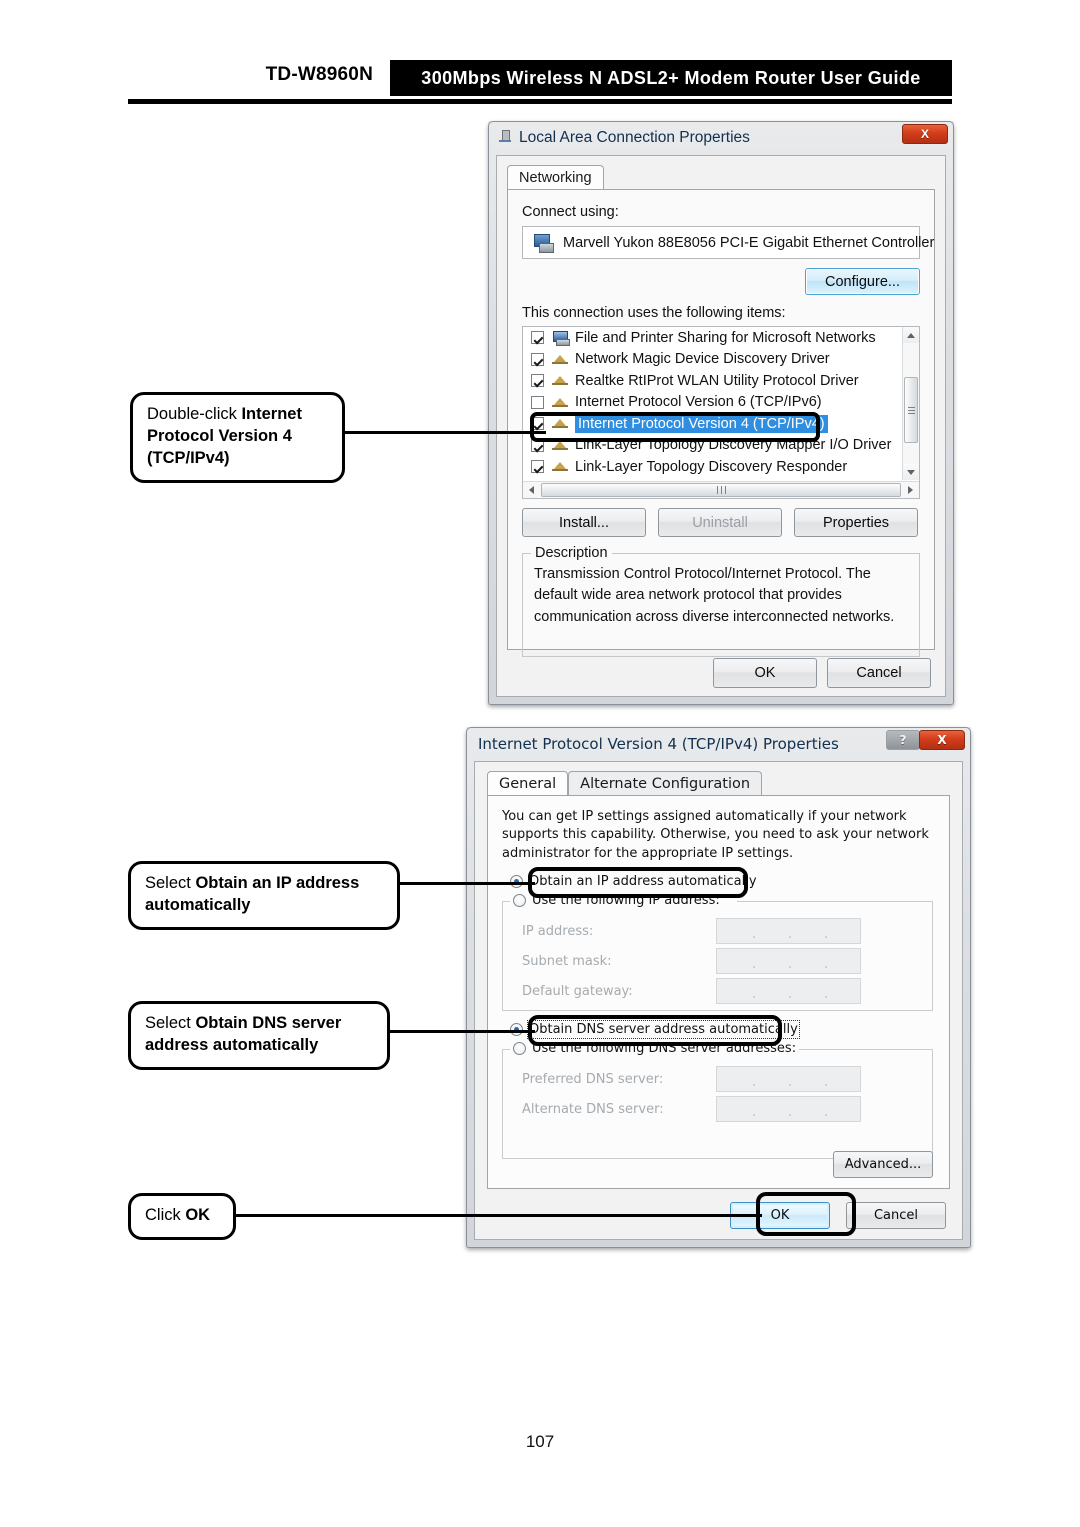 This screenshot has height=1527, width=1080. I want to click on horizontal-scrollbar-thumb, so click(721, 490).